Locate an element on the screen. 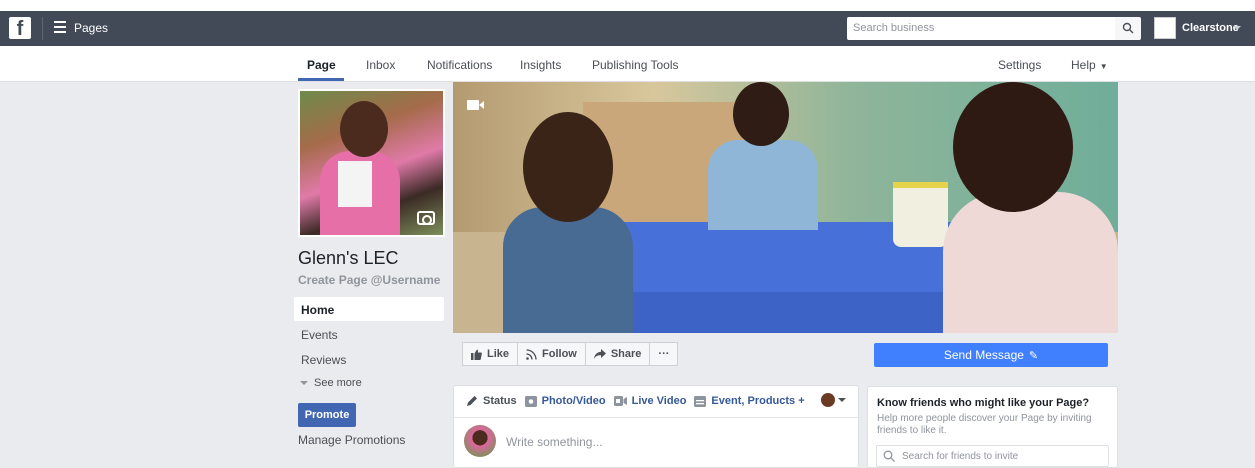 This screenshot has height=468, width=1255. page-action-bar: Like Follow Share ··· is located at coordinates (570, 354).